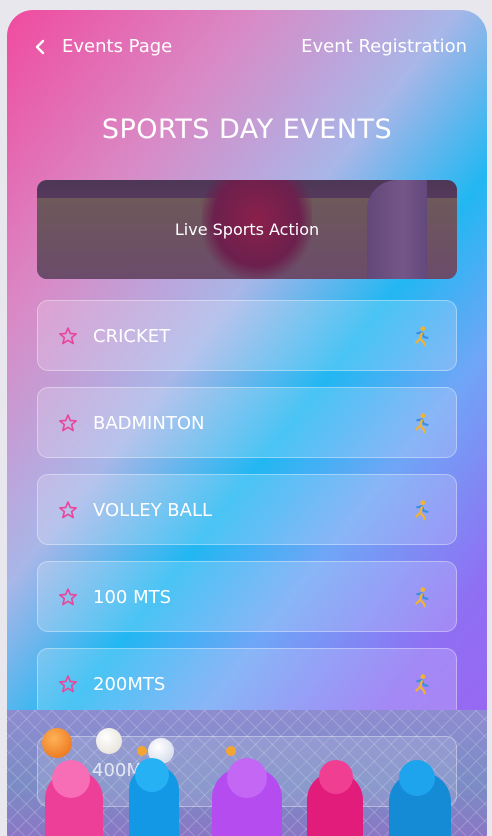 This screenshot has width=492, height=836. Describe the element at coordinates (247, 129) in the screenshot. I see `page-title: SPORTS DAY EVENTS` at that location.